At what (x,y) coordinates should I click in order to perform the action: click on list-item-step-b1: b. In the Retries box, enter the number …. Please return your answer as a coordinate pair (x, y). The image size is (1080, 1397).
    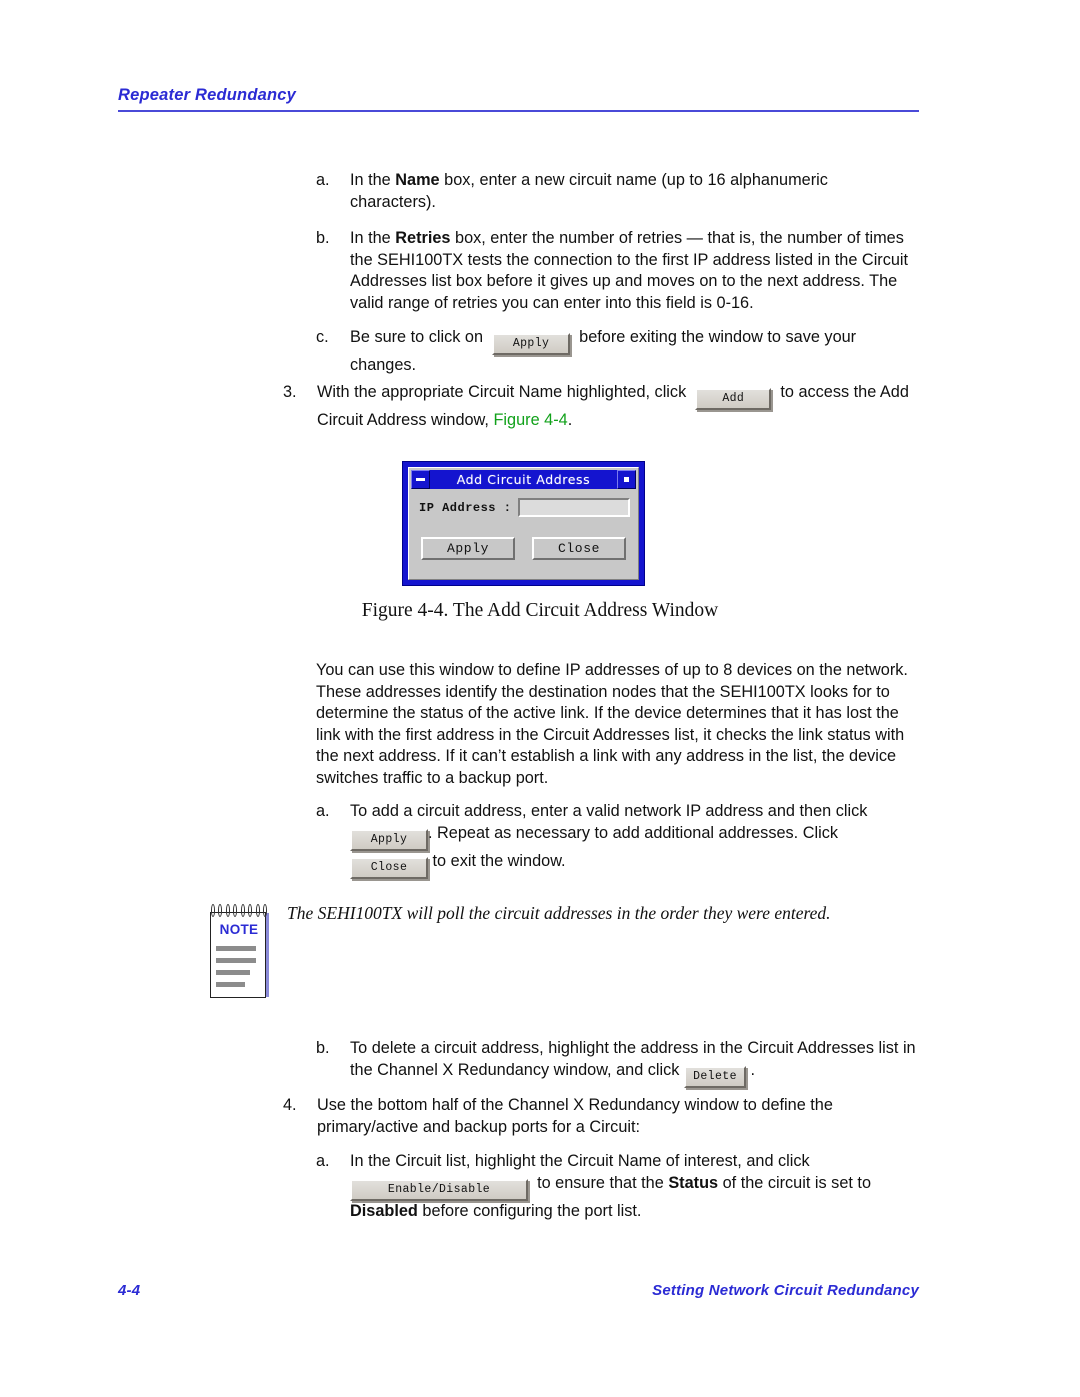
    Looking at the image, I should click on (616, 271).